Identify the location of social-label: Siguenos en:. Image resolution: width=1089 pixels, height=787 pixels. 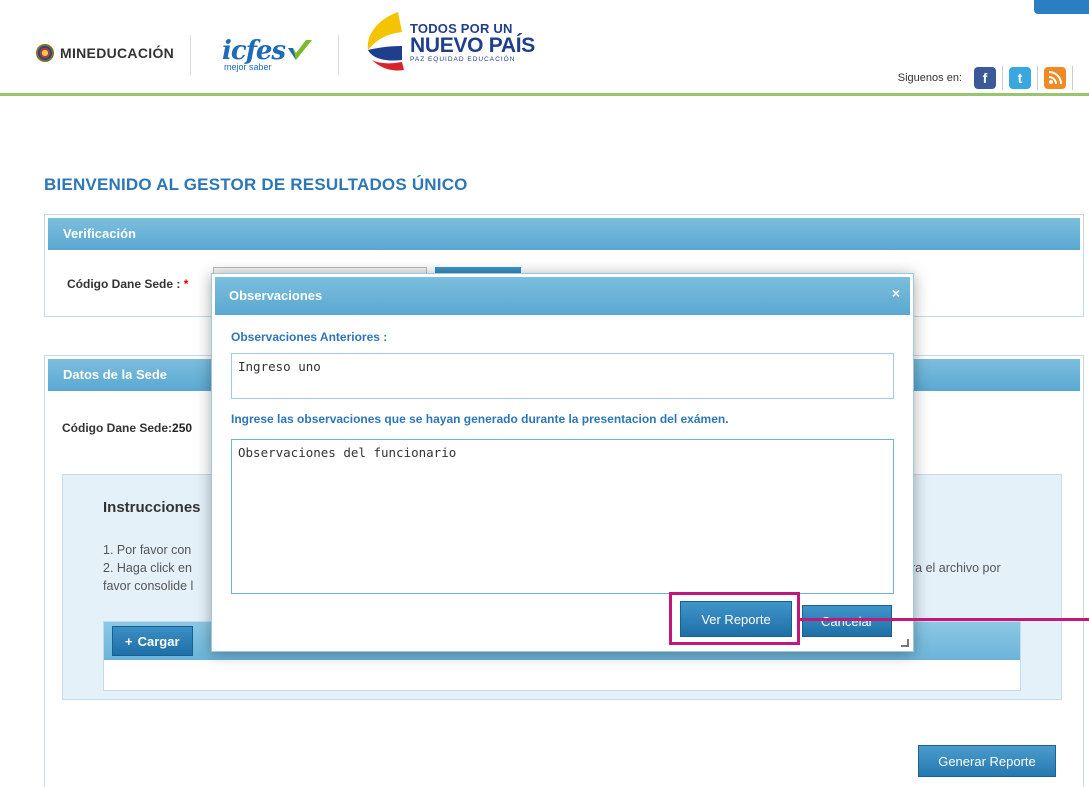
(929, 78).